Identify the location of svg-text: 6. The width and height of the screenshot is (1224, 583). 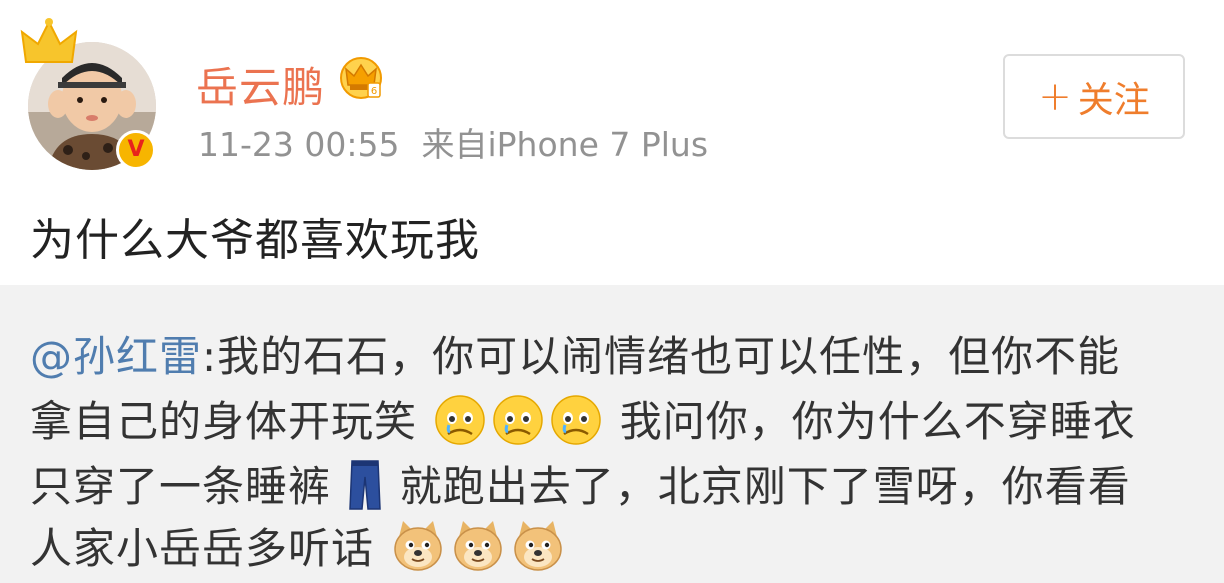
(374, 91).